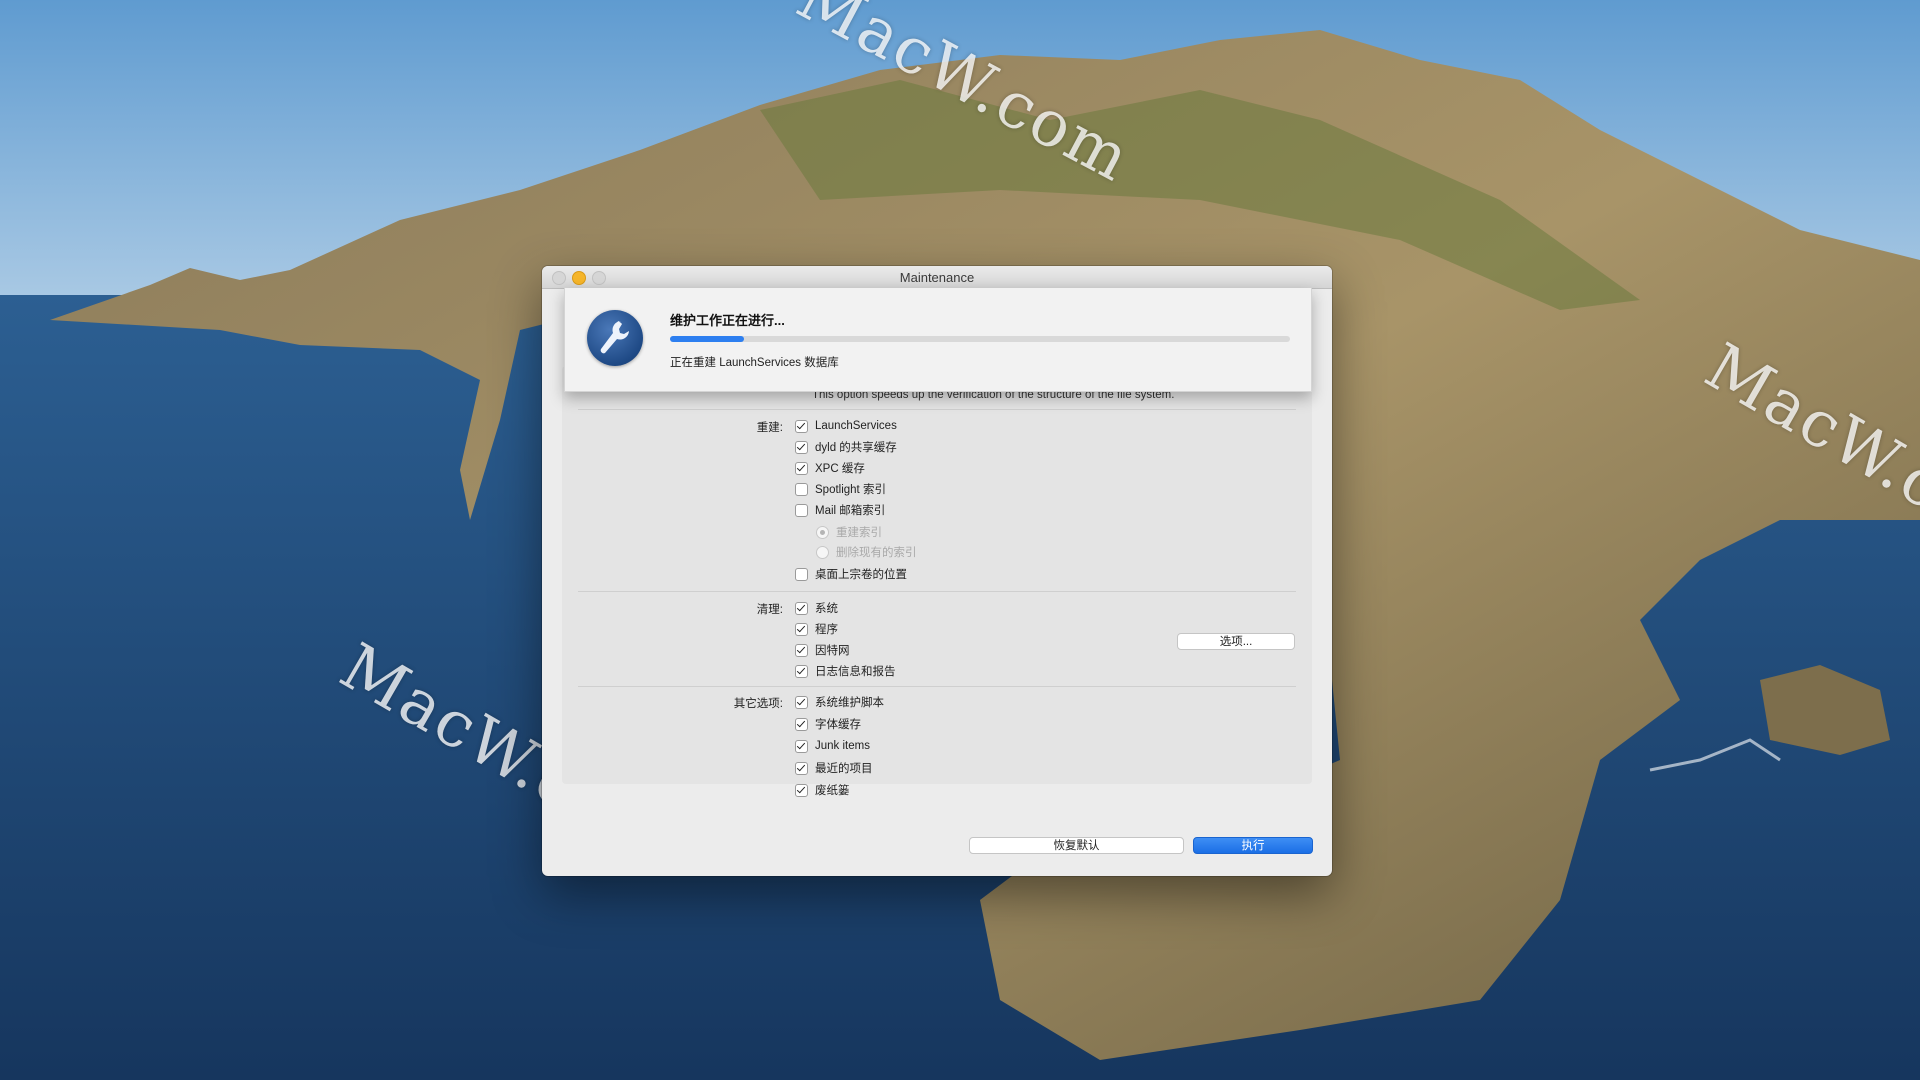 This screenshot has height=1080, width=1920. Describe the element at coordinates (707, 339) in the screenshot. I see `progress-bar-fill` at that location.